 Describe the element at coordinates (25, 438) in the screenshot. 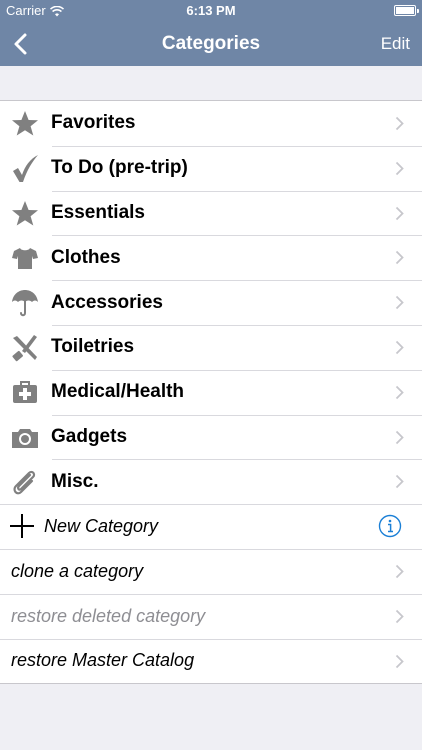

I see `camera-icon` at that location.